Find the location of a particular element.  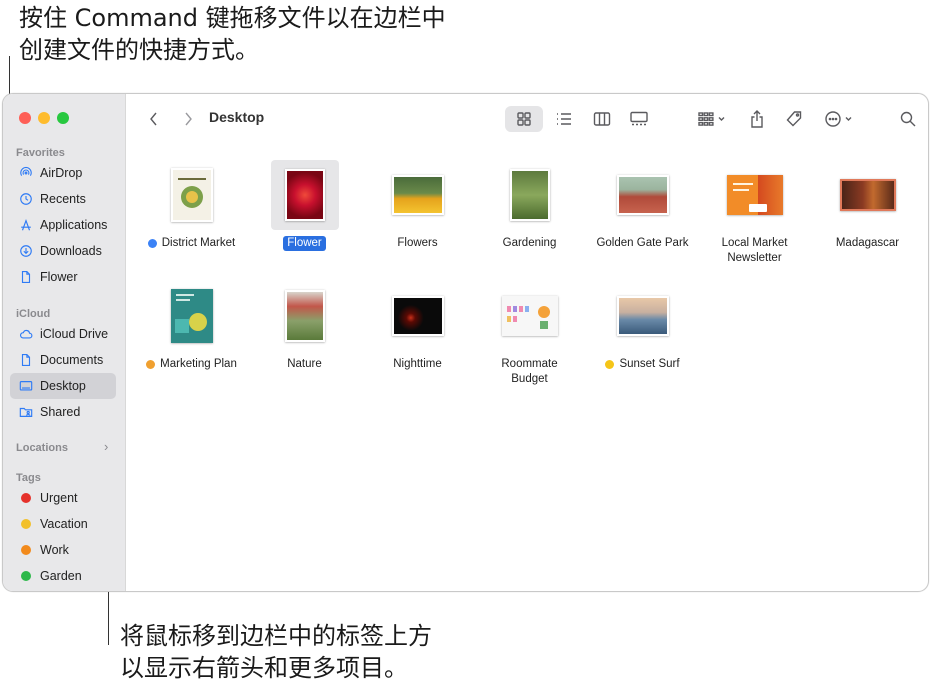

sidebar-item-label: Documents is located at coordinates (72, 360).